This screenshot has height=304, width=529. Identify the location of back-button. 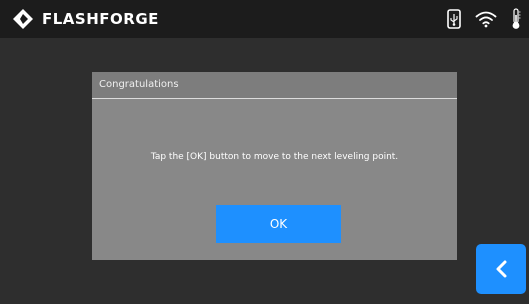
(501, 269).